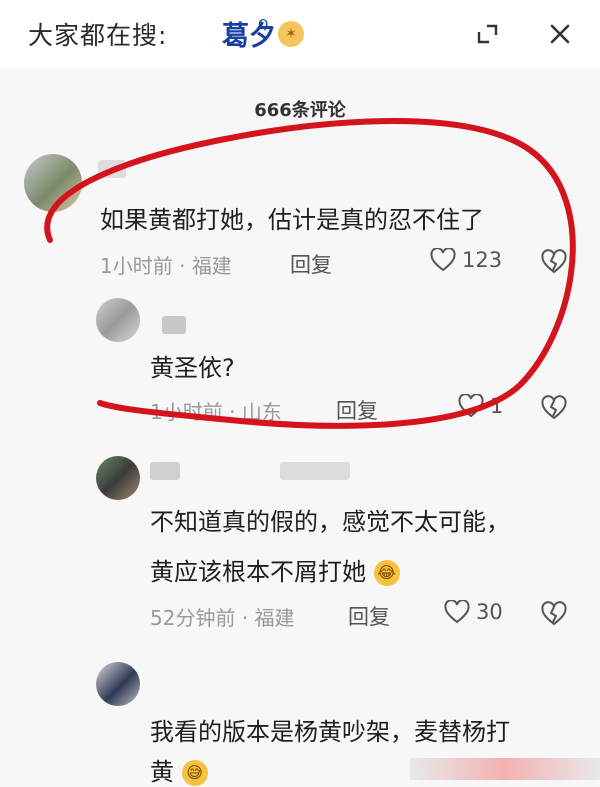 The height and width of the screenshot is (787, 600). What do you see at coordinates (505, 769) in the screenshot?
I see `blurred-area` at bounding box center [505, 769].